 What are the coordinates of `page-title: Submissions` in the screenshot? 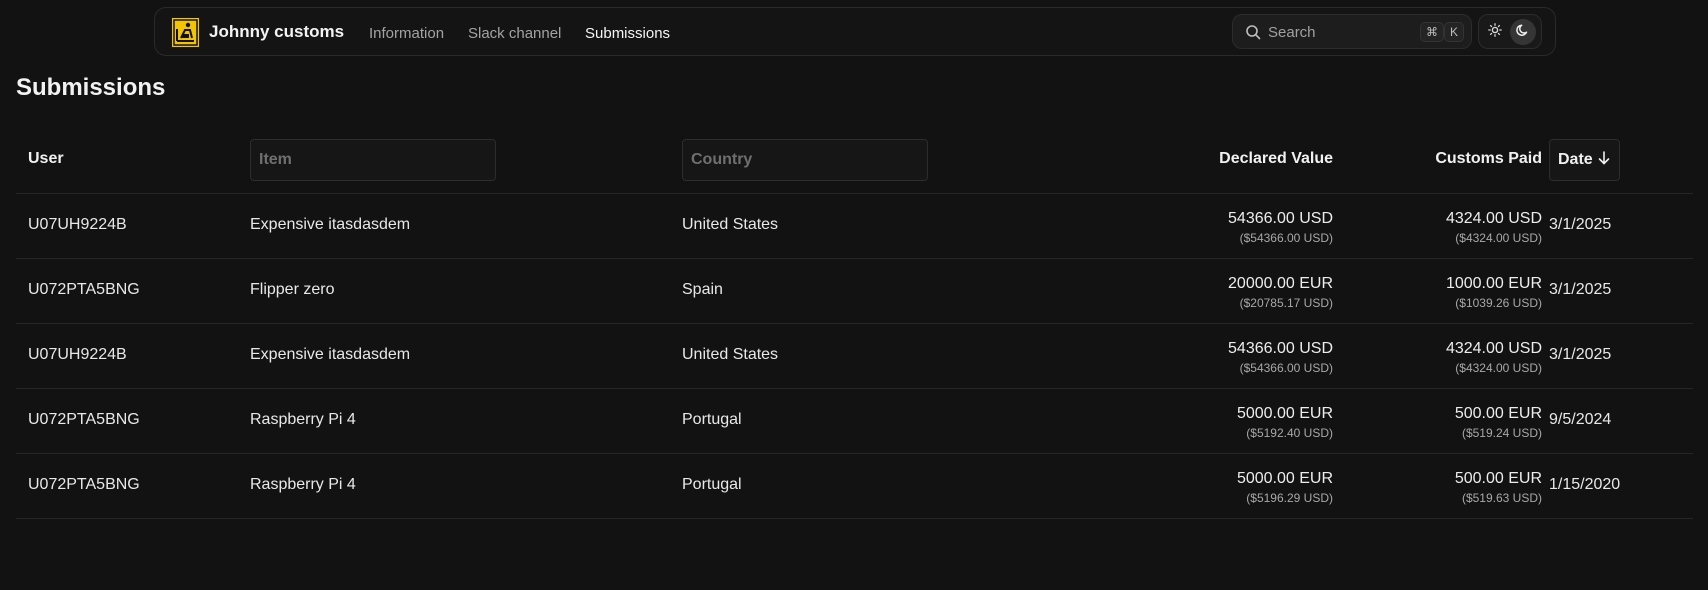 It's located at (91, 87).